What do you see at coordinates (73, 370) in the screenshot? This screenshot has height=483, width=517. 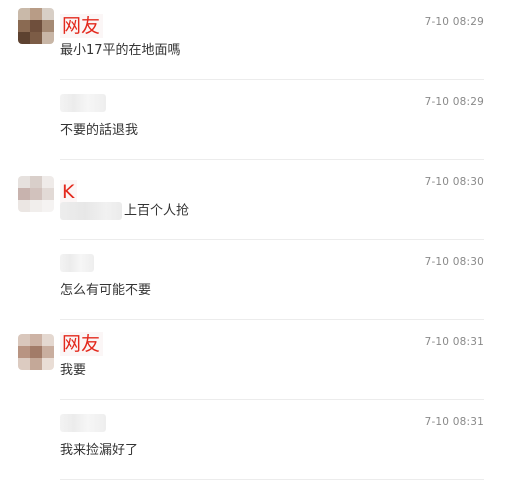 I see `comment-text: 我要` at bounding box center [73, 370].